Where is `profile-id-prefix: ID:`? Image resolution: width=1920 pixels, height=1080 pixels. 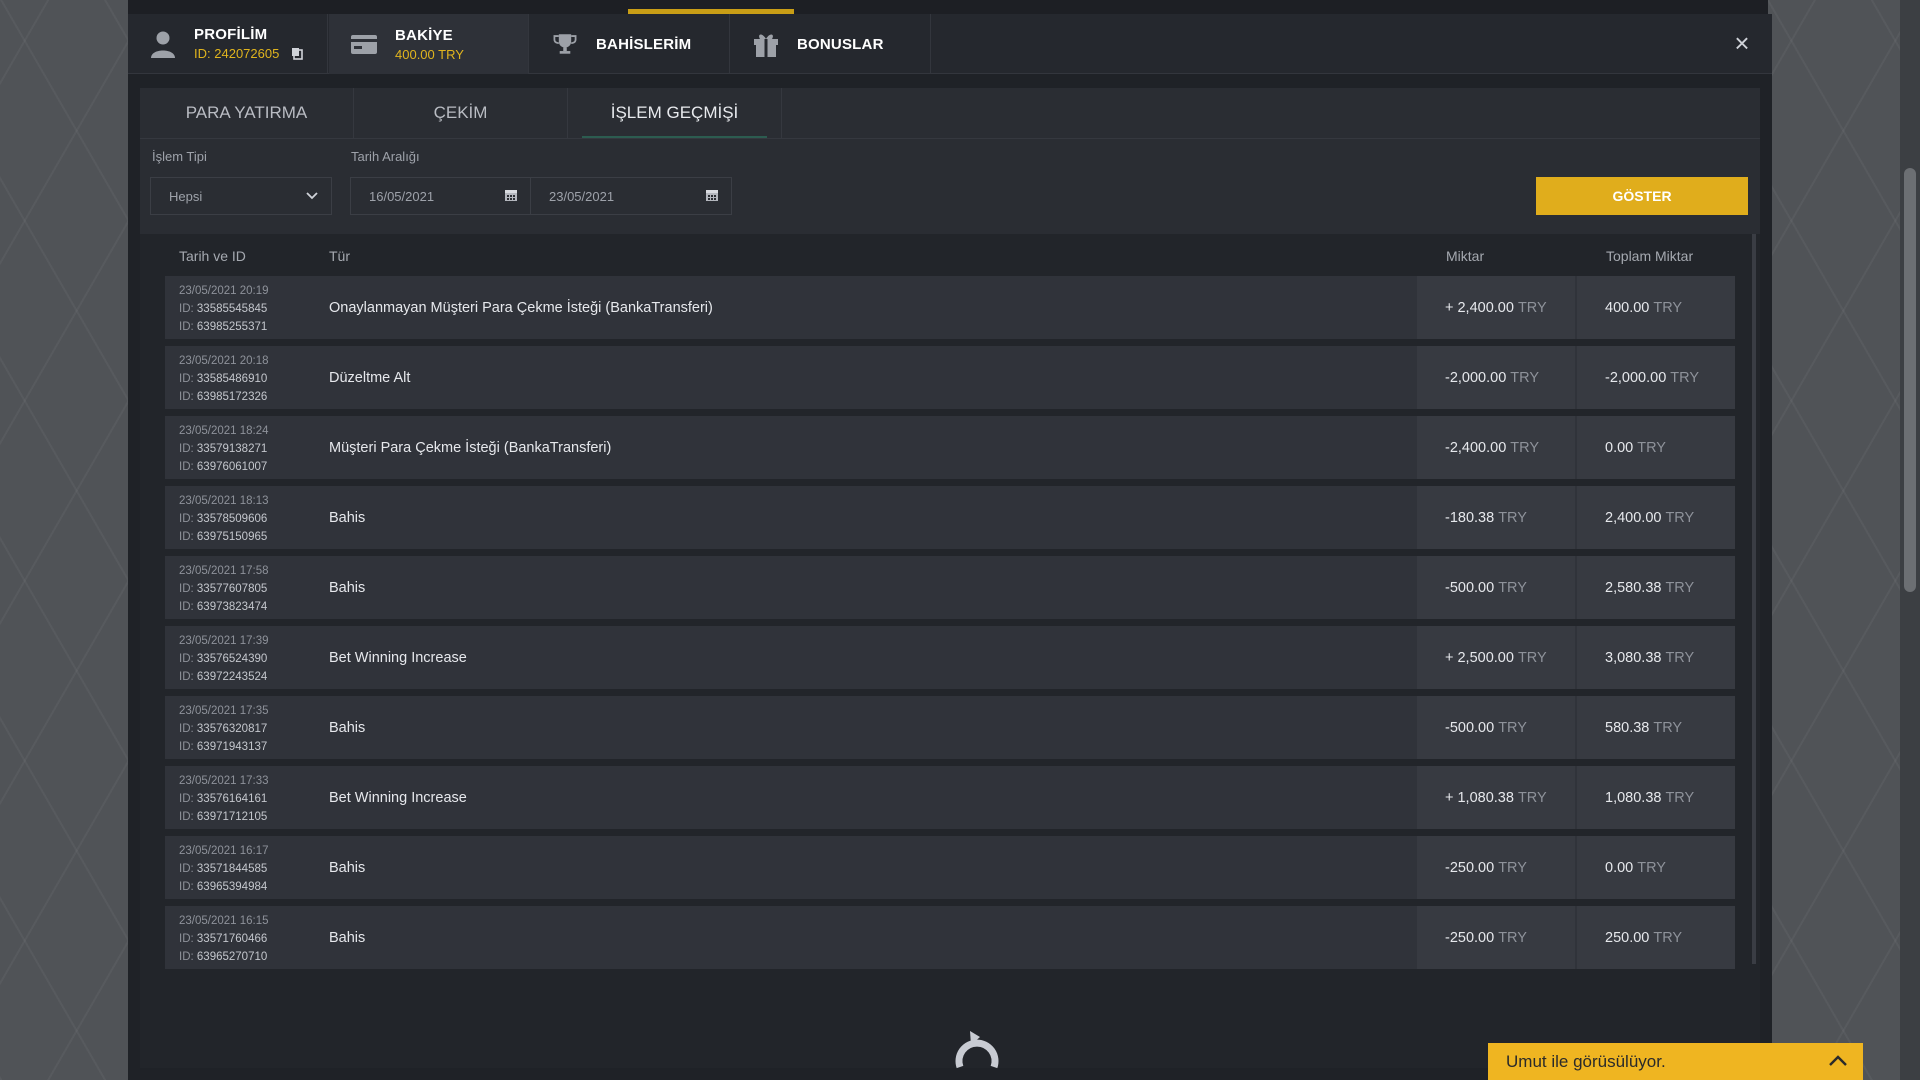
profile-id-prefix: ID: is located at coordinates (202, 53).